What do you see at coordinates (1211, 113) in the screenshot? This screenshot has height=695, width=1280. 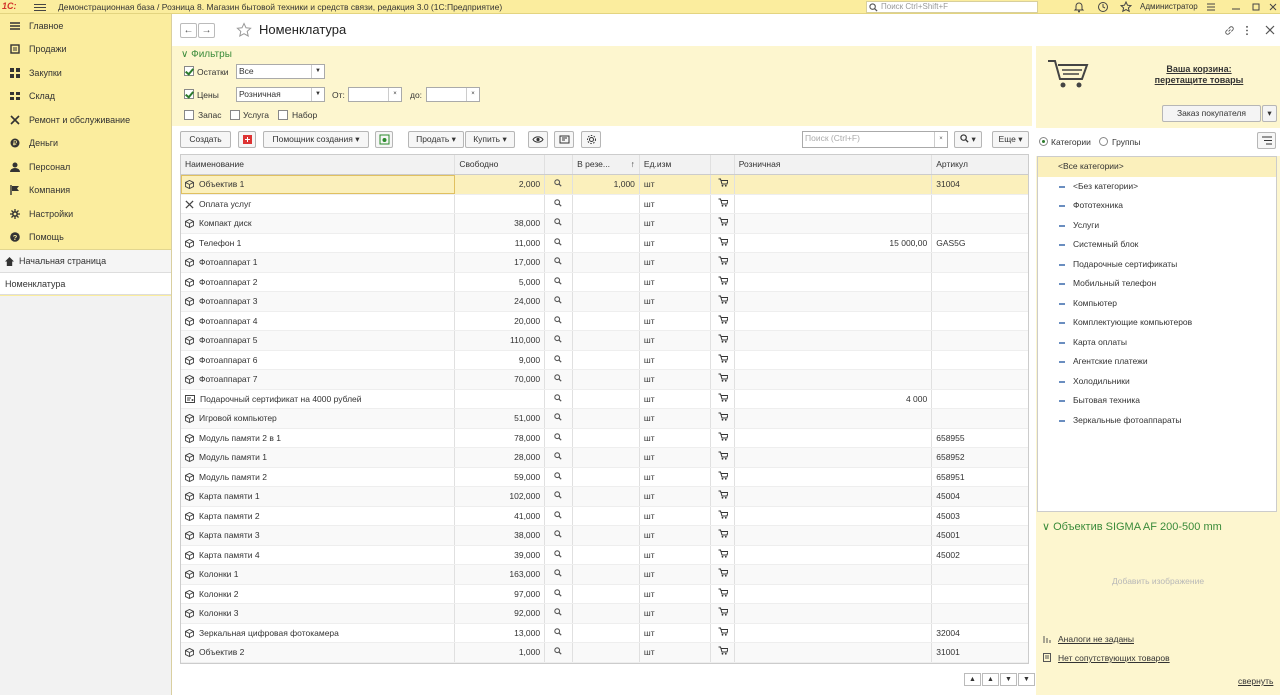 I see `customer-order-button: Заказ покупателя` at bounding box center [1211, 113].